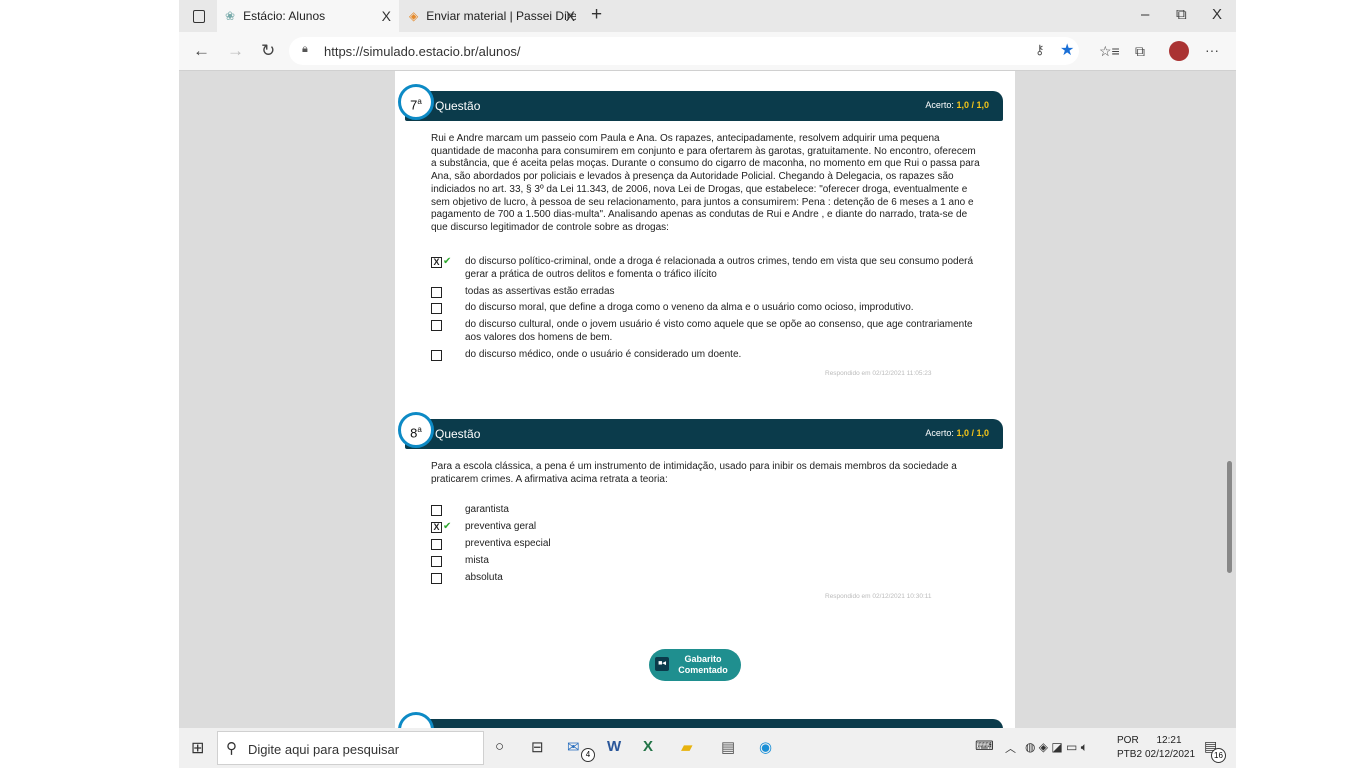 This screenshot has height=768, width=1366. Describe the element at coordinates (573, 747) in the screenshot. I see `mail-icon: ✉` at that location.